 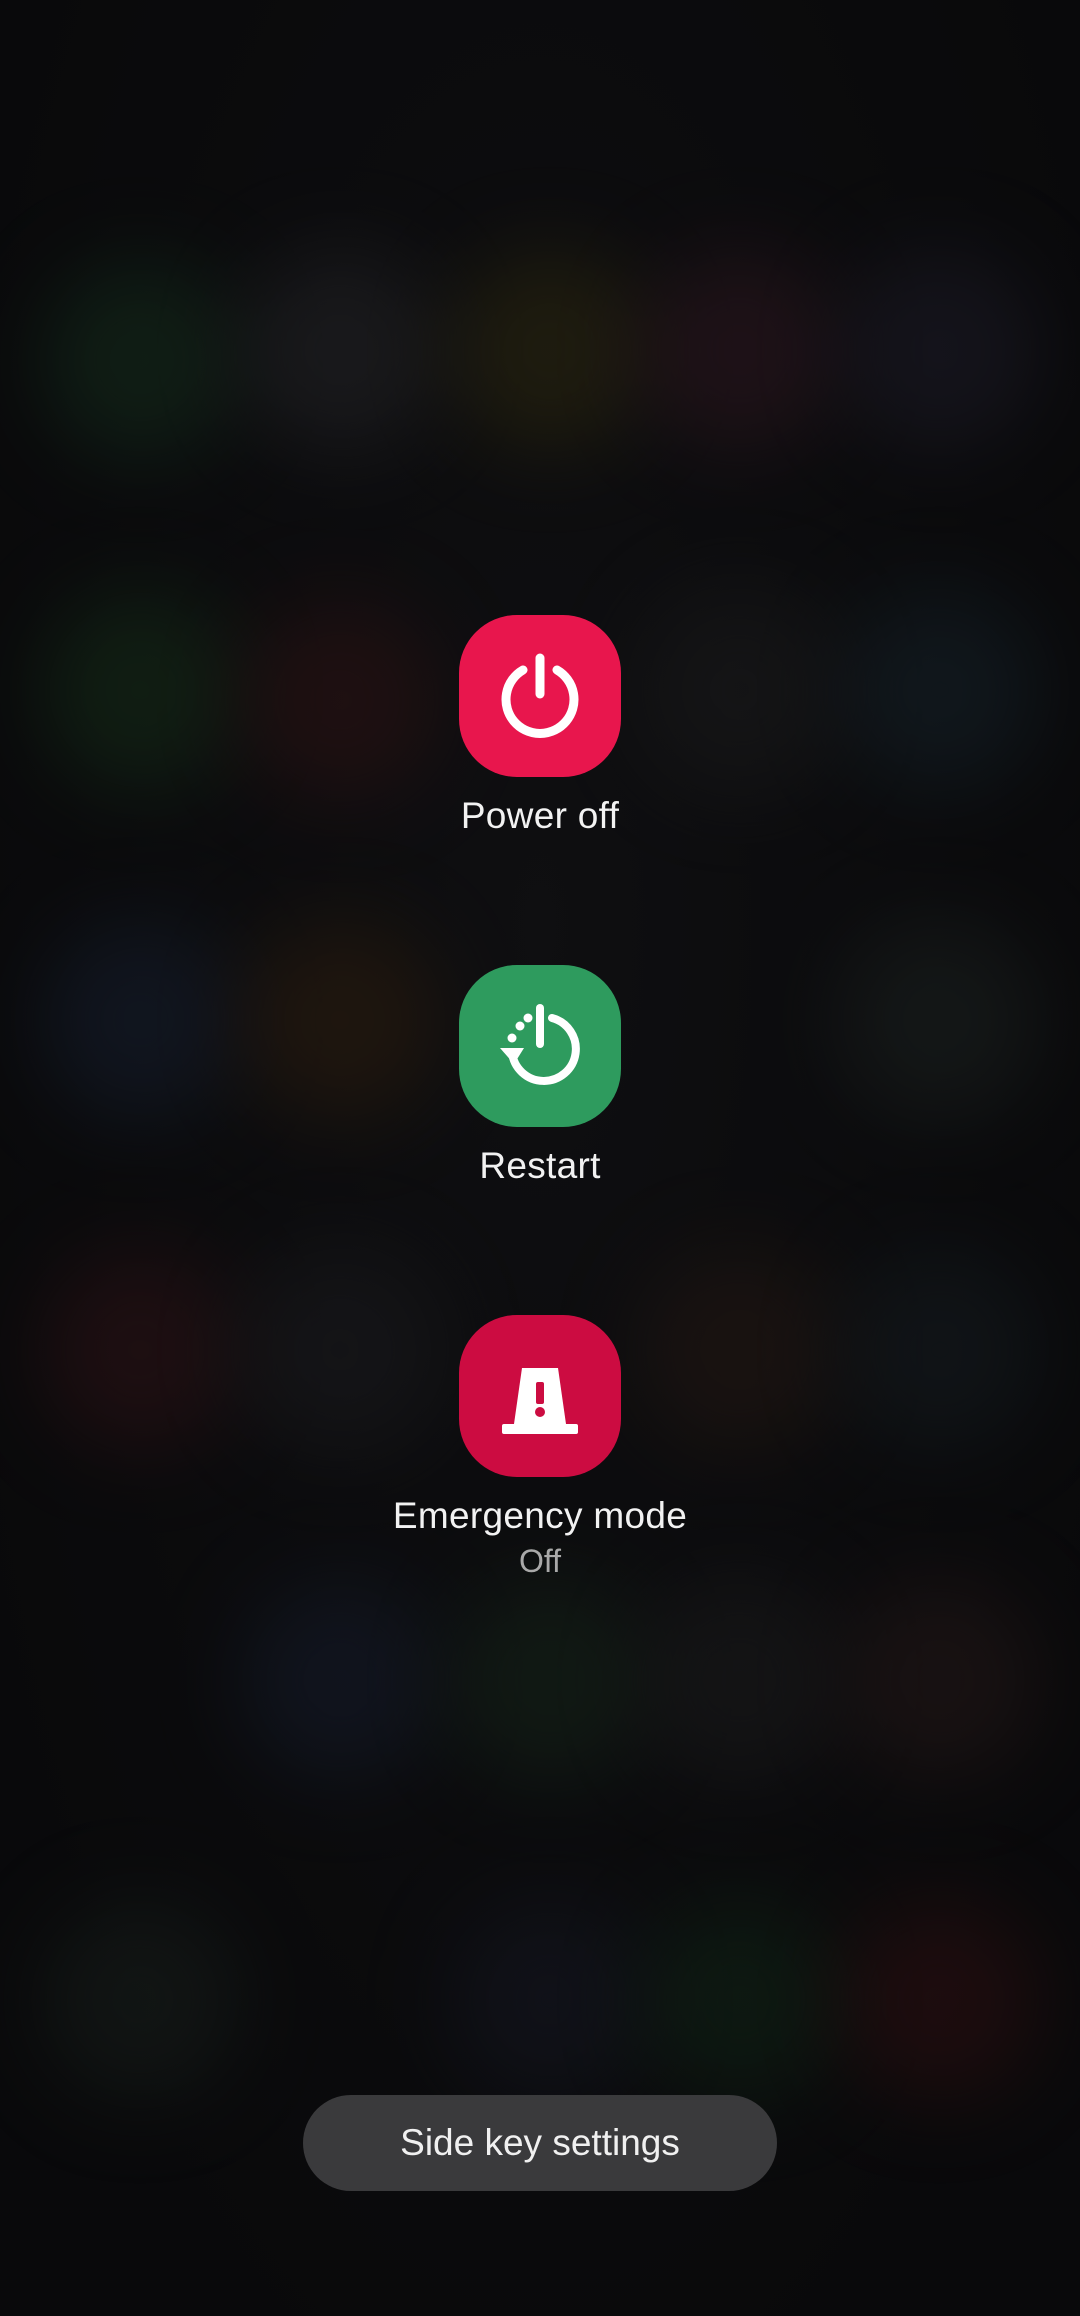 I want to click on side-key-settings-button: Side key settings, so click(x=540, y=2143).